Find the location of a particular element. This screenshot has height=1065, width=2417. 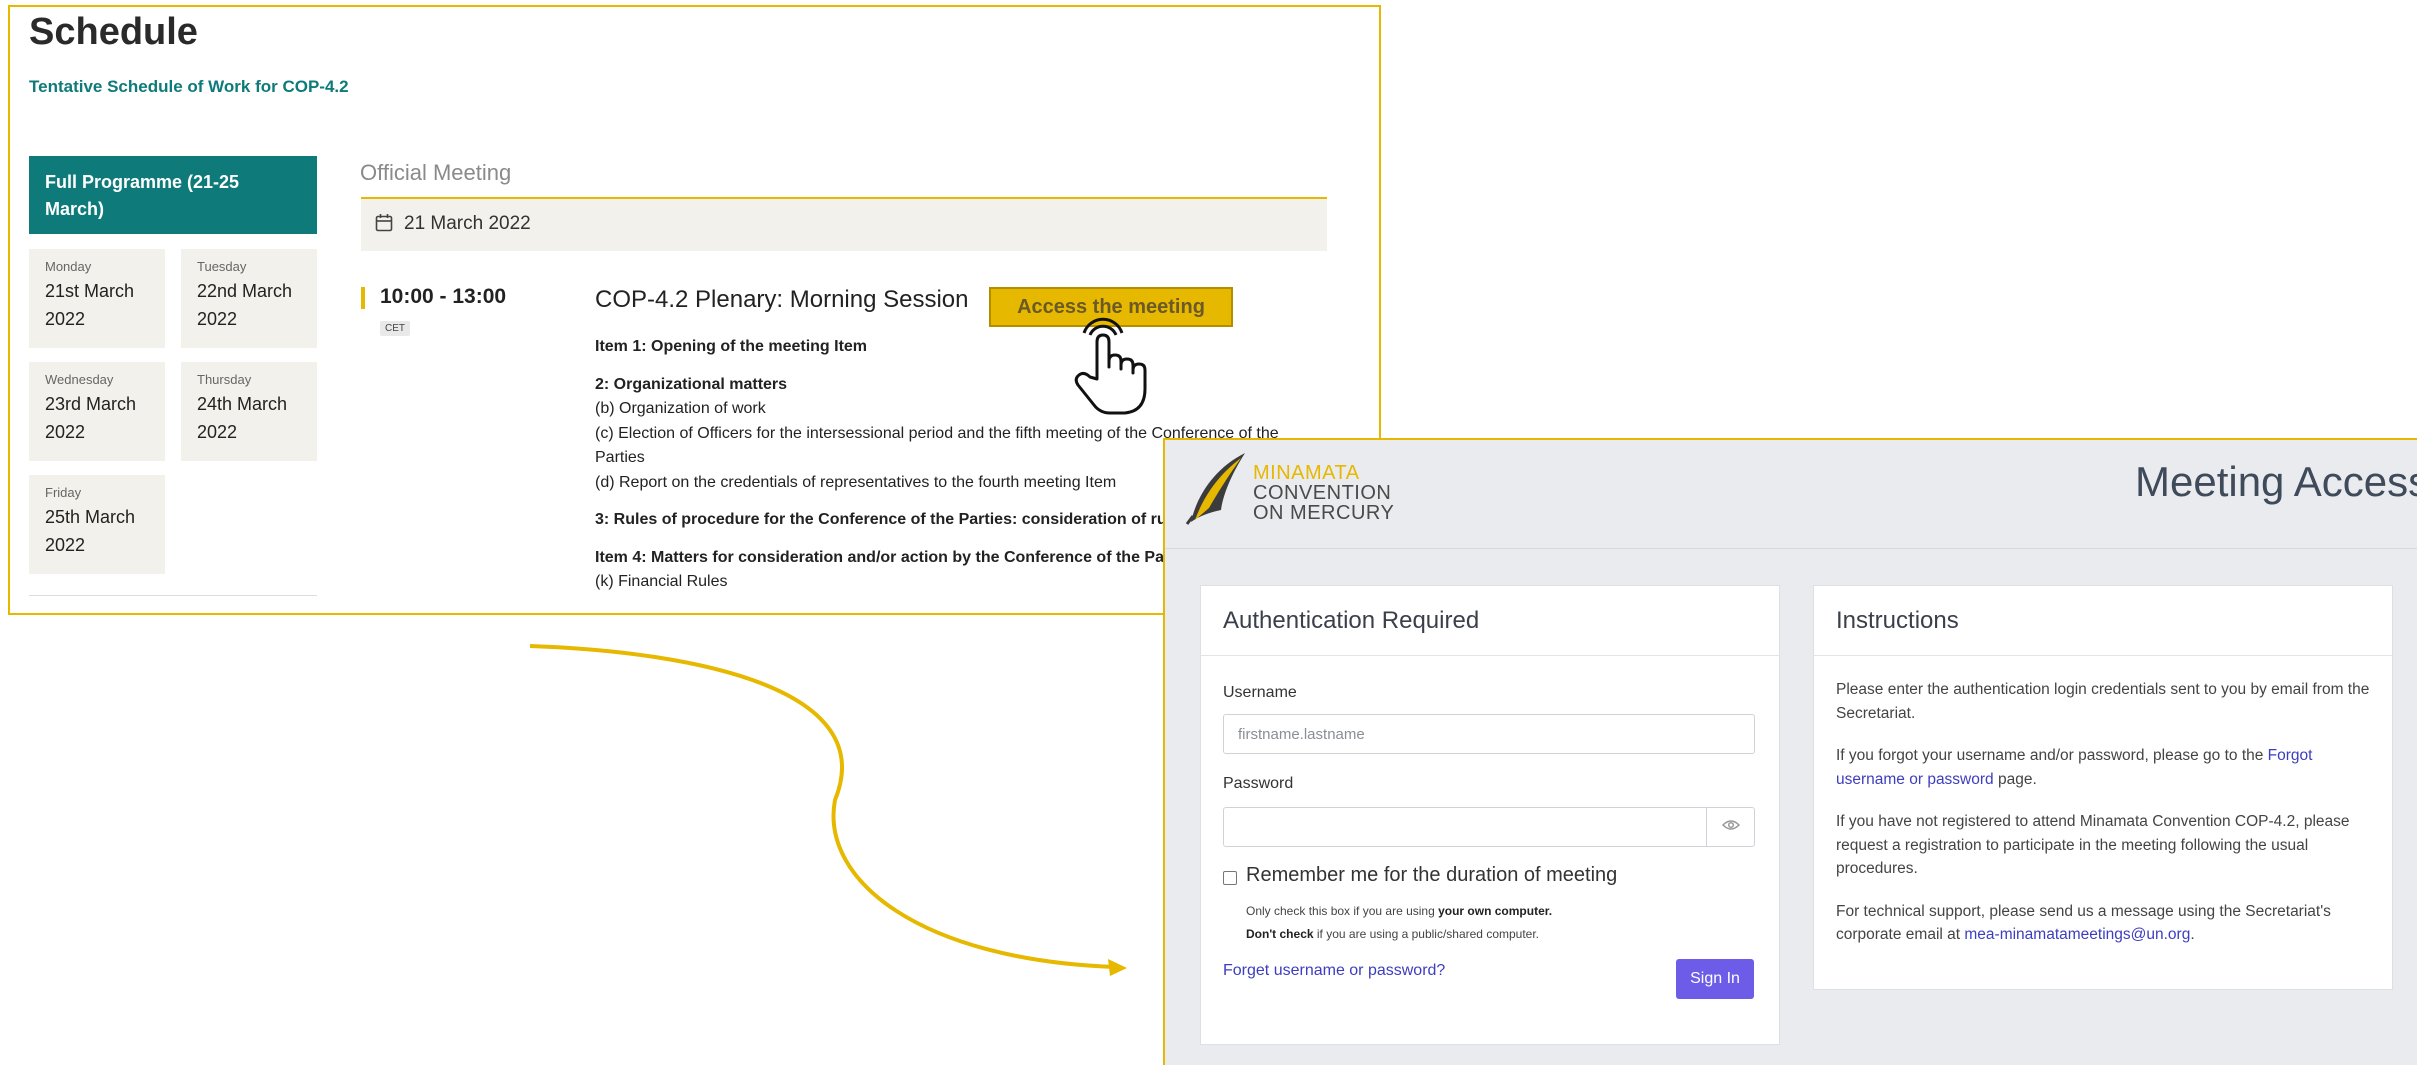

logo-line-2: CONVENTION is located at coordinates (1322, 493).